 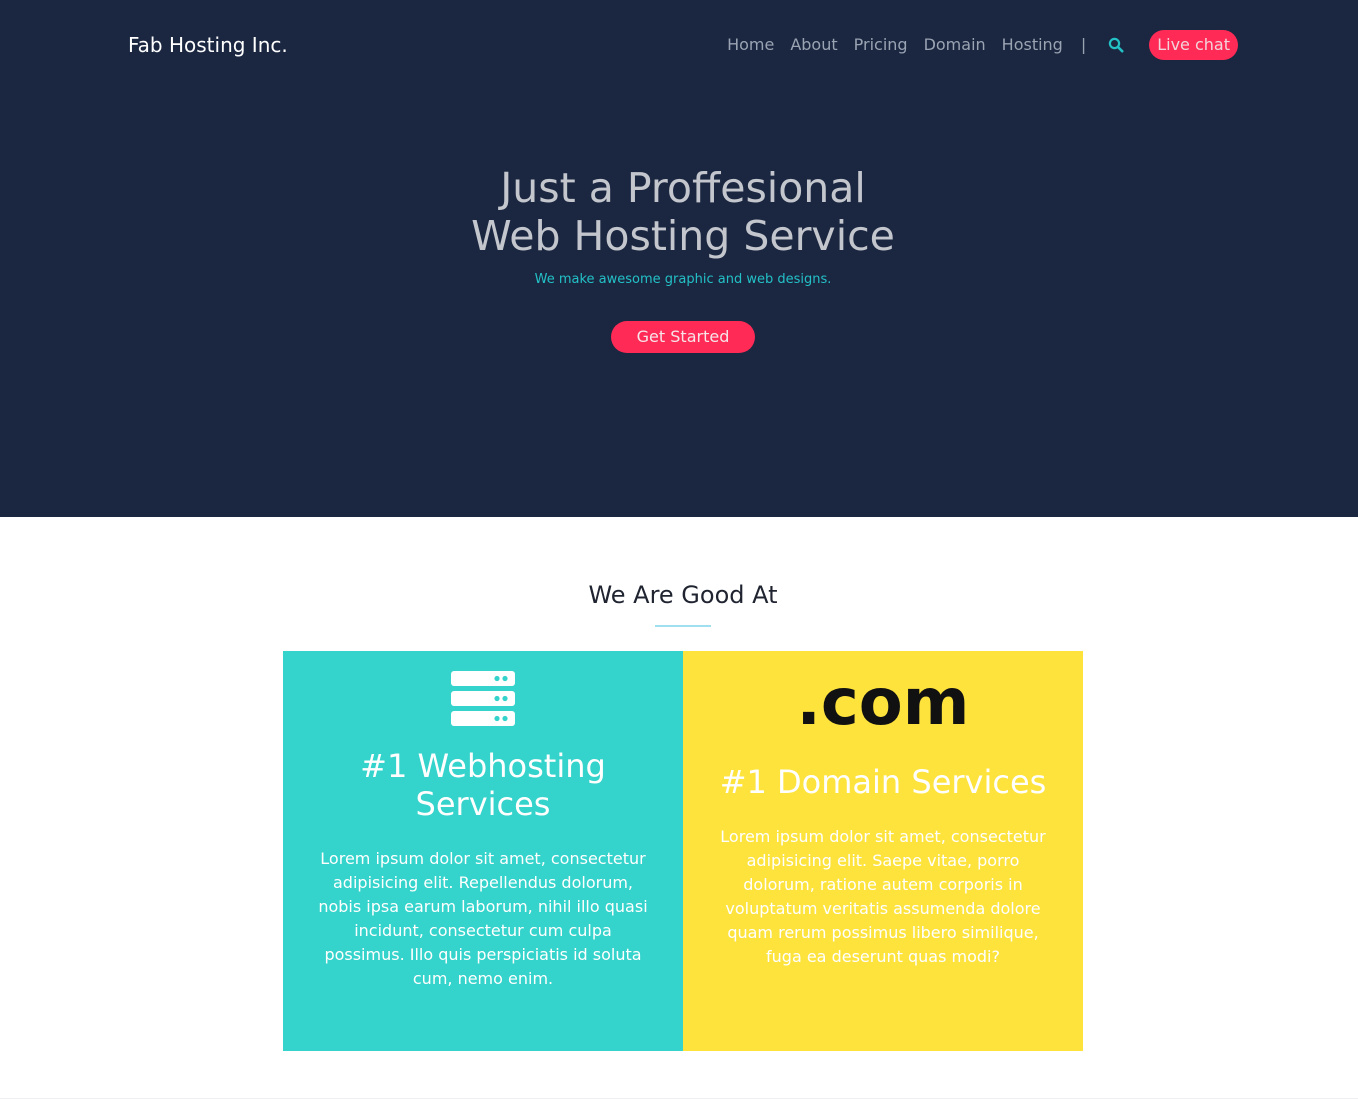 What do you see at coordinates (483, 804) in the screenshot?
I see `webhosting-heading-line-2: Services` at bounding box center [483, 804].